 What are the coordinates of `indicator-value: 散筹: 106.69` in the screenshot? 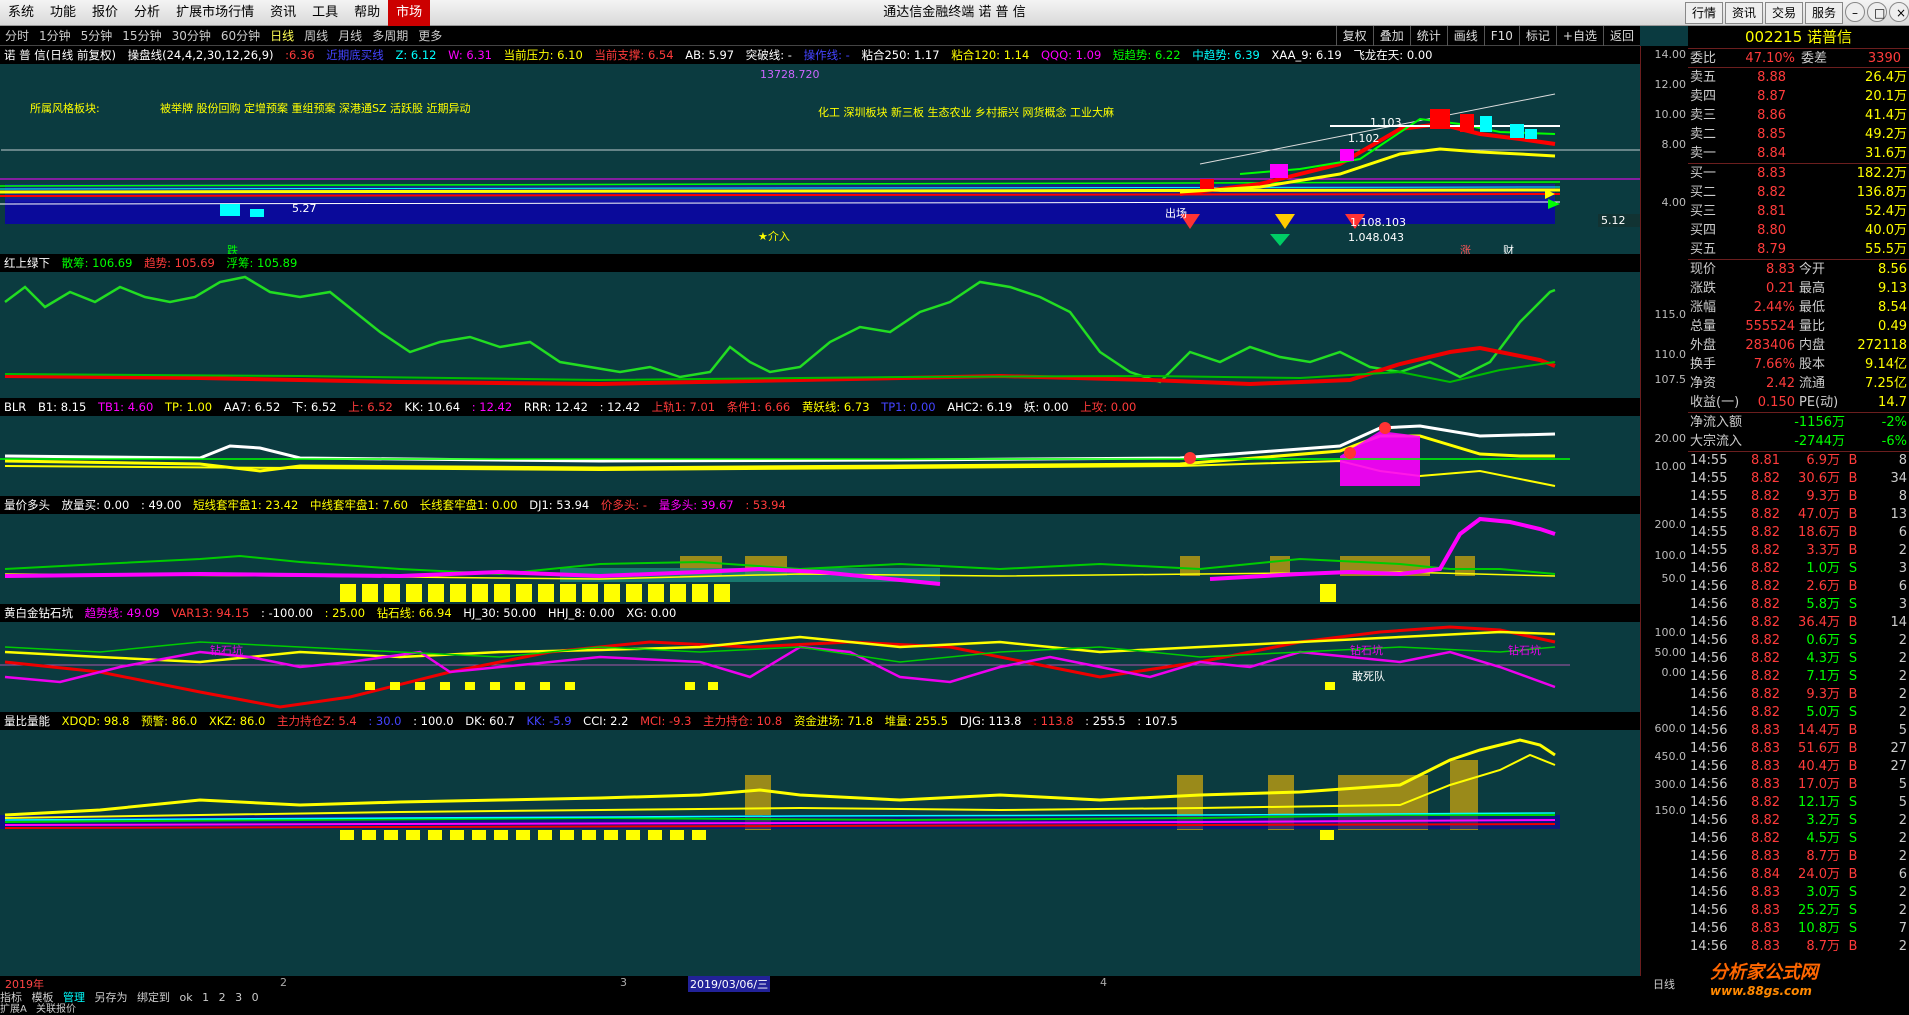 It's located at (97, 263).